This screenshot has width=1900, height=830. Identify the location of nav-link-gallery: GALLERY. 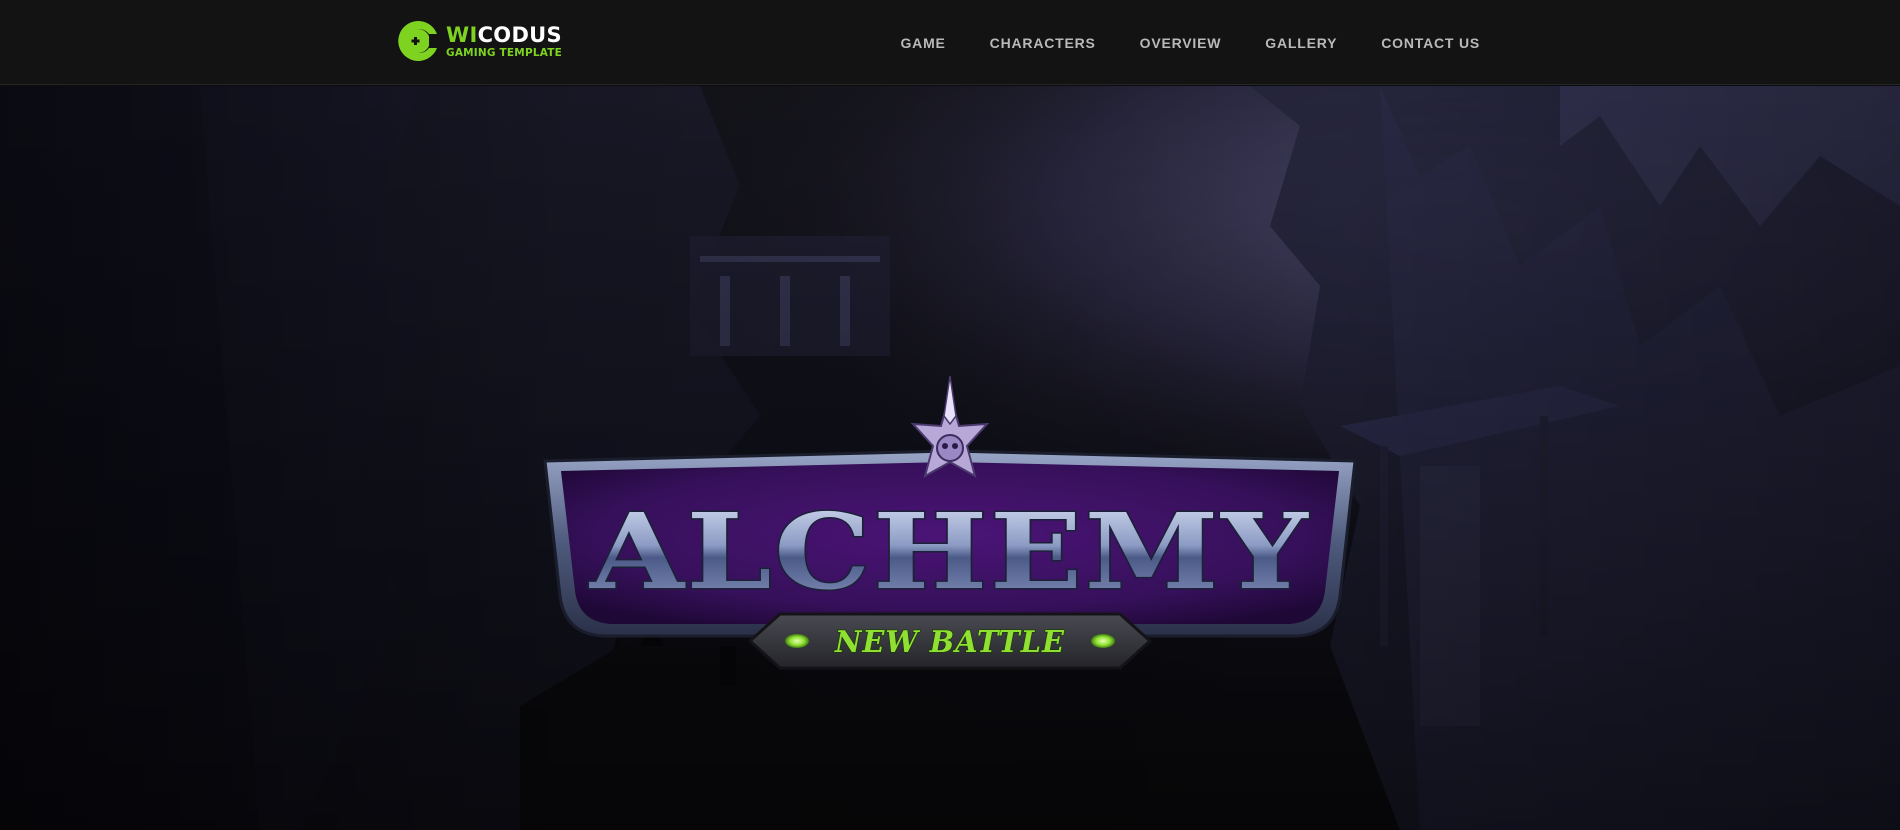
(1301, 43).